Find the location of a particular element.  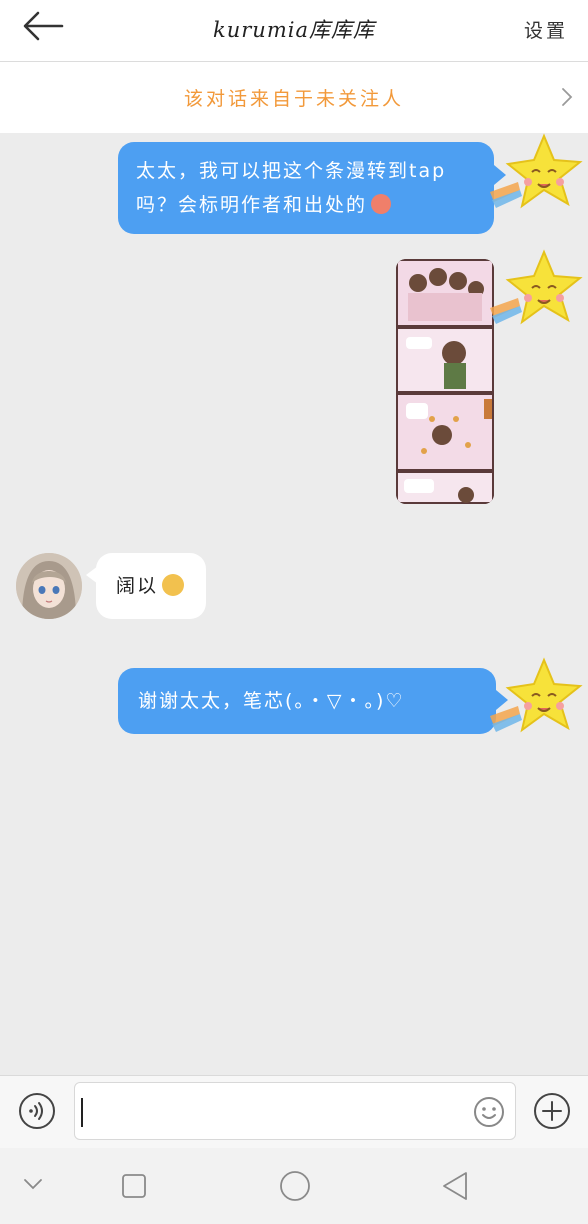

input-bar is located at coordinates (294, 1111).